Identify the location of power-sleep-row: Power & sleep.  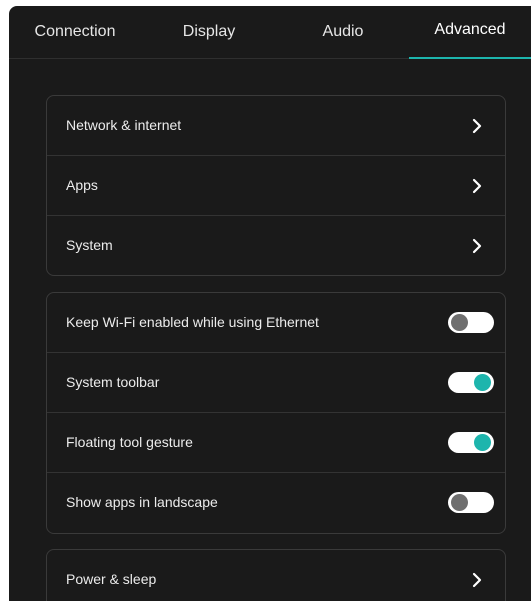
(276, 575).